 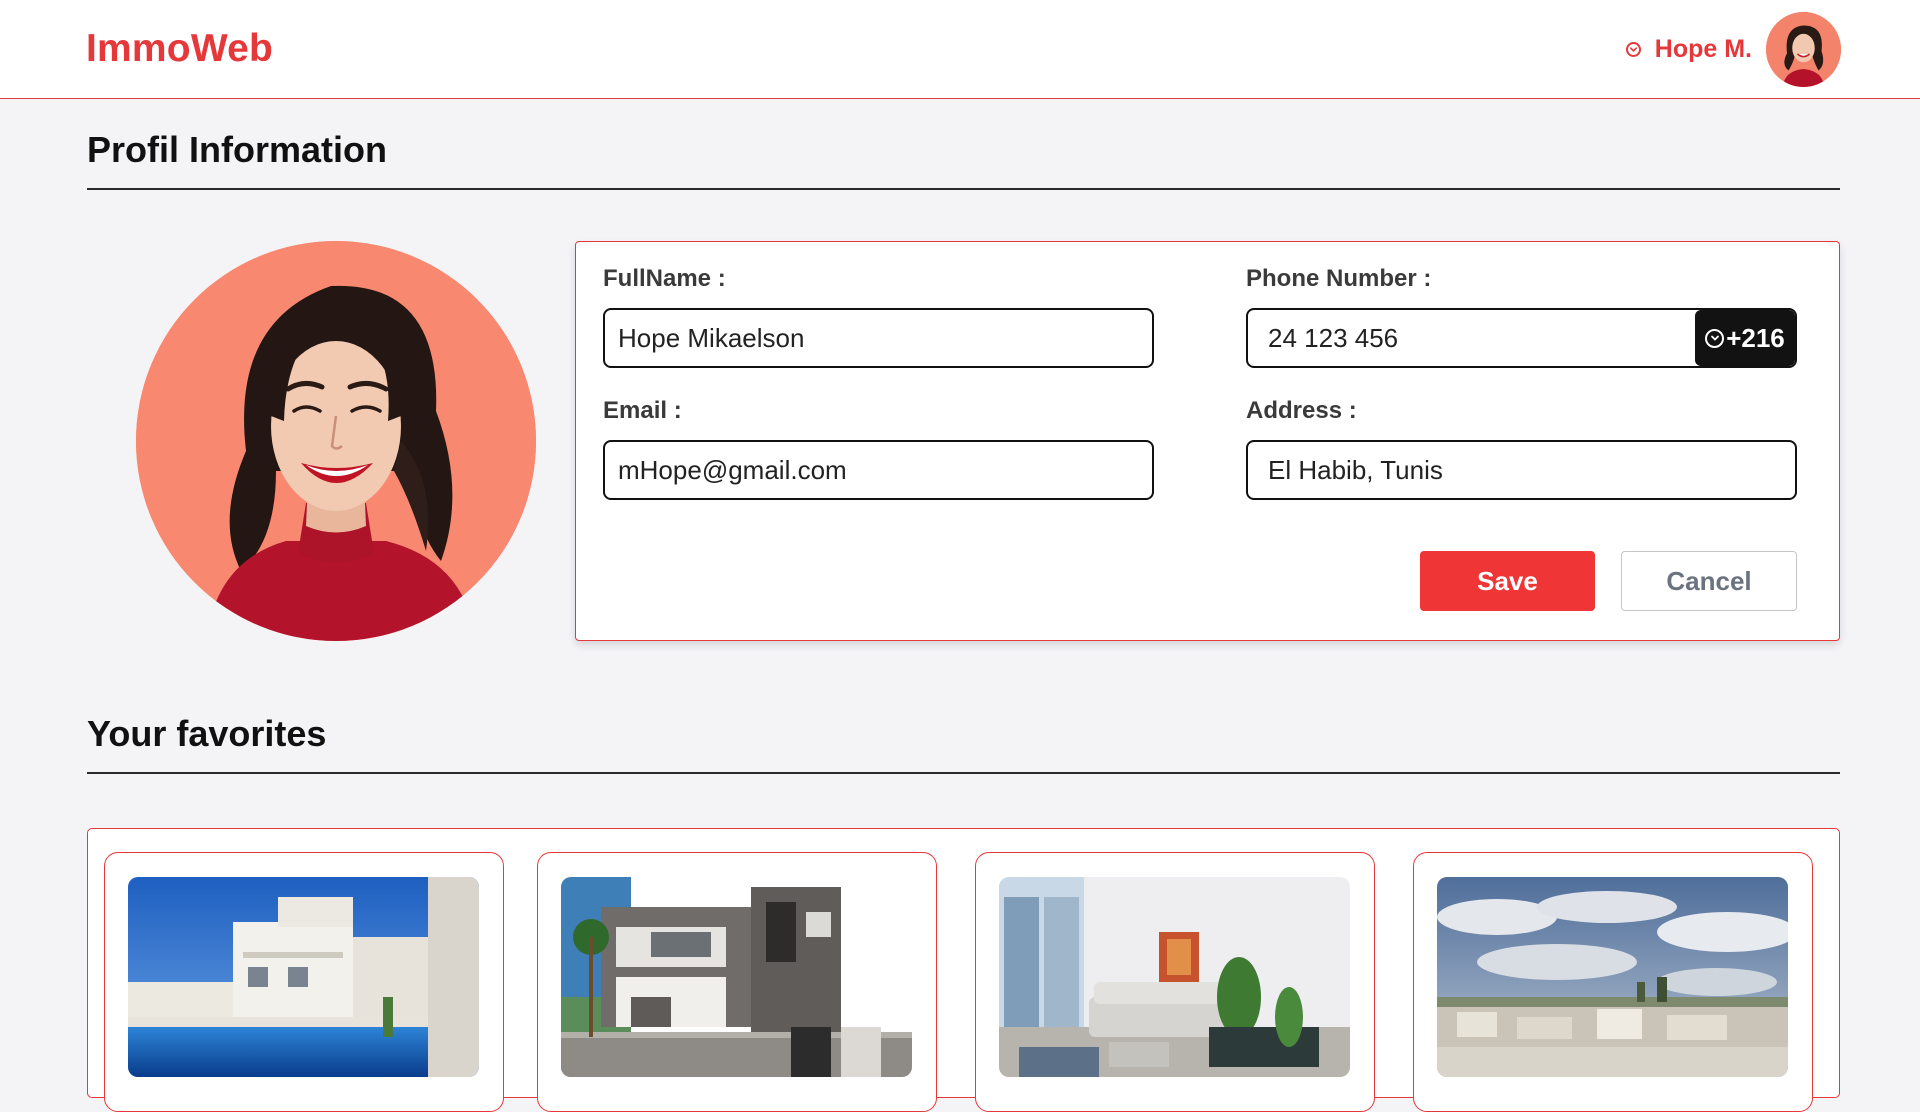 What do you see at coordinates (960, 49) in the screenshot?
I see `top-navbar: ImmoWeb Hope M.` at bounding box center [960, 49].